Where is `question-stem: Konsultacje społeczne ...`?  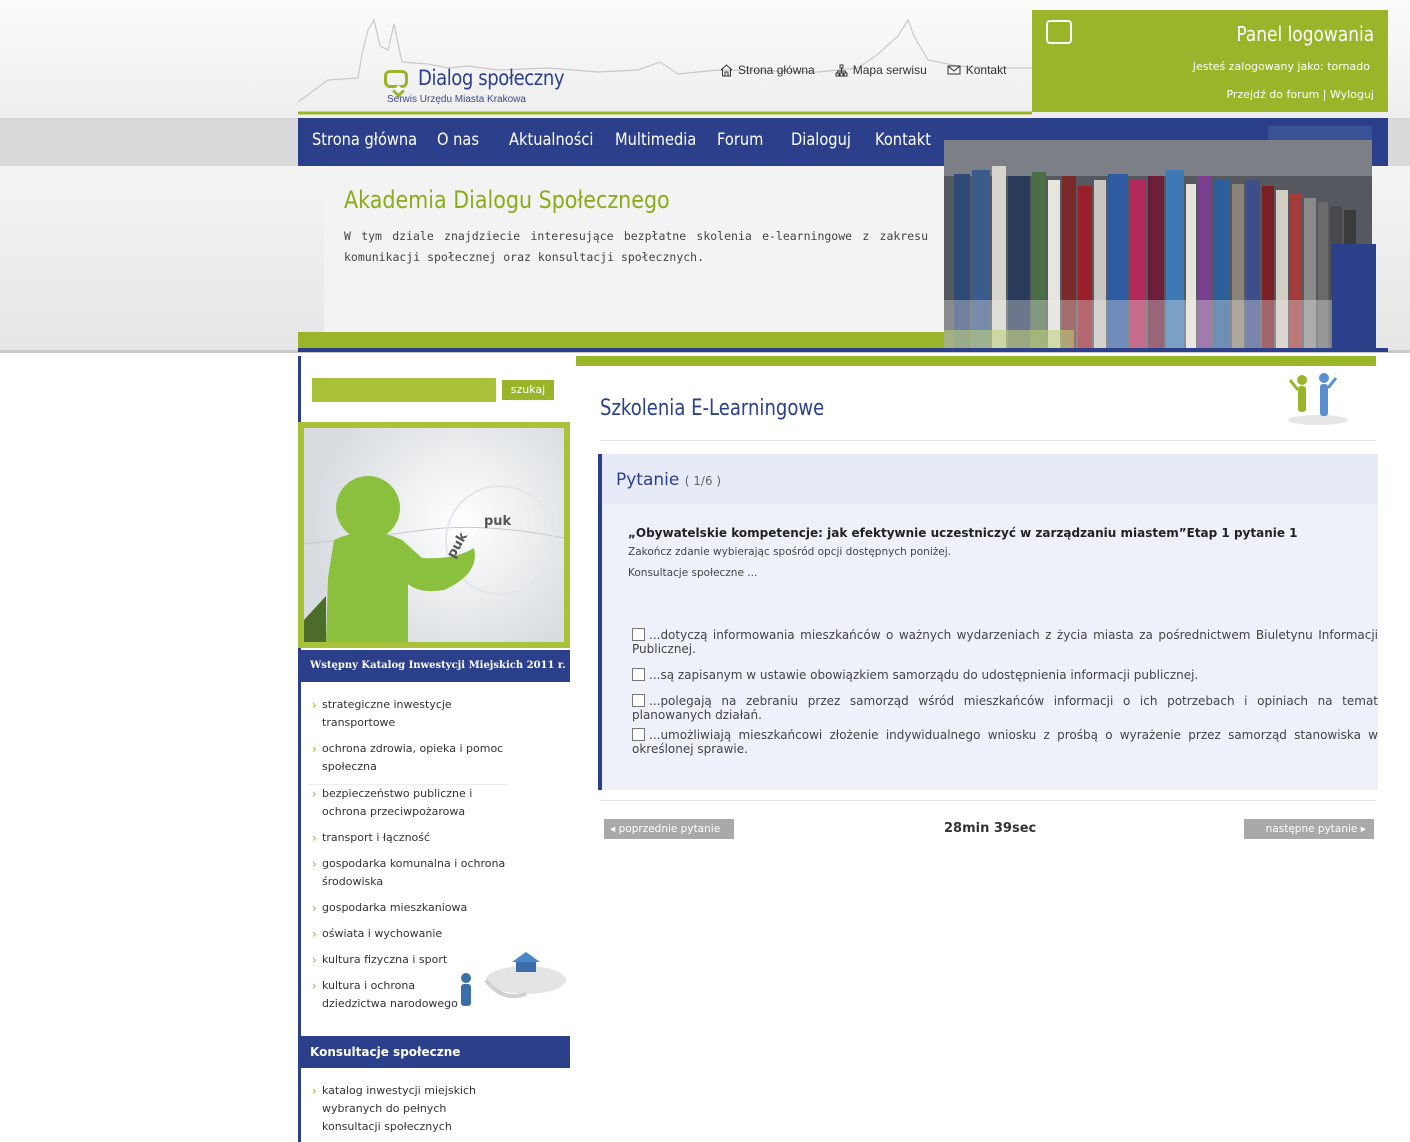 question-stem: Konsultacje społeczne ... is located at coordinates (693, 573).